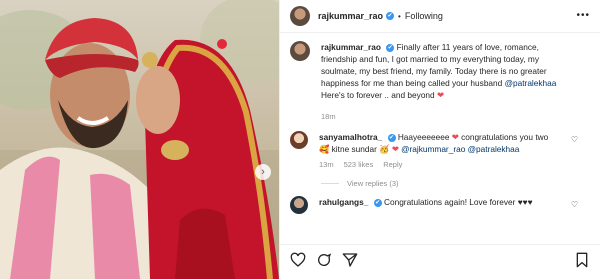 The image size is (600, 279). I want to click on post-header: rajkummar_rao ✔ • Following •••, so click(440, 16).